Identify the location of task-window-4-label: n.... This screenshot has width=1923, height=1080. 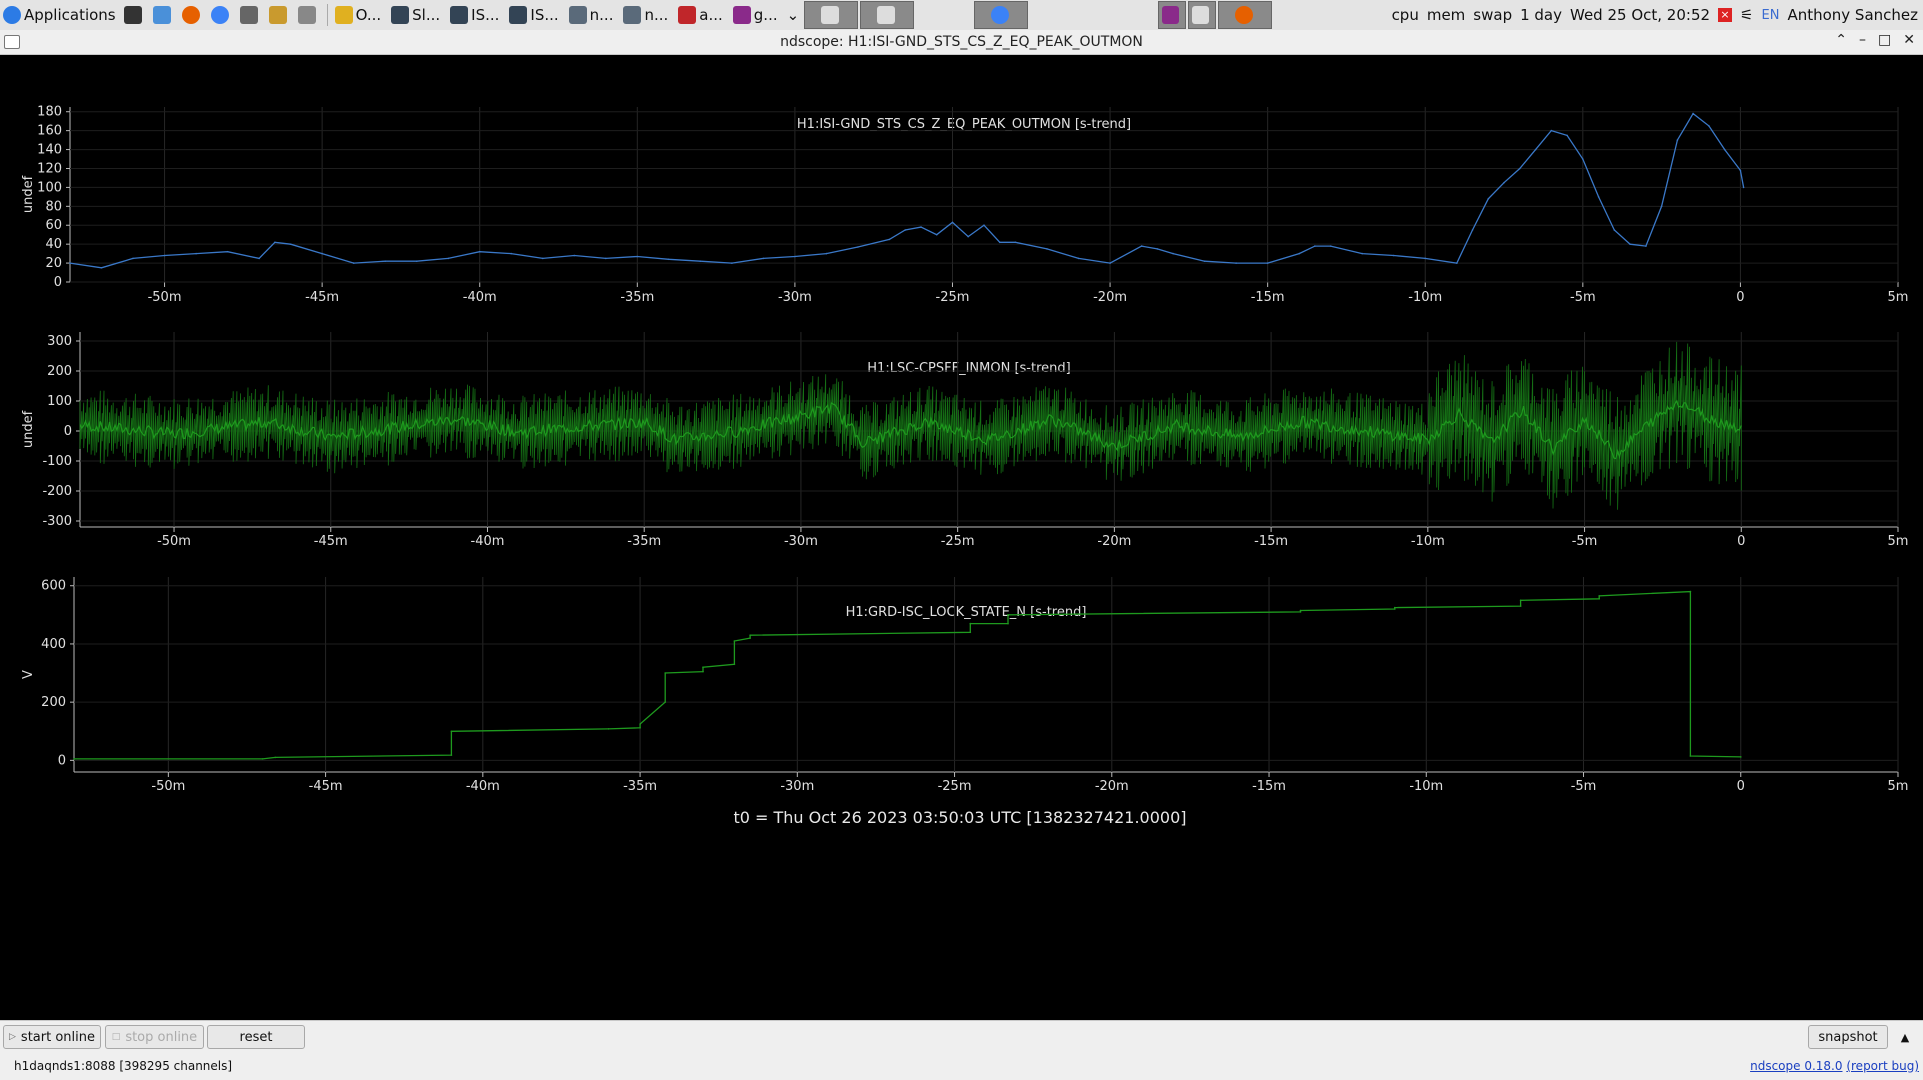
(601, 15).